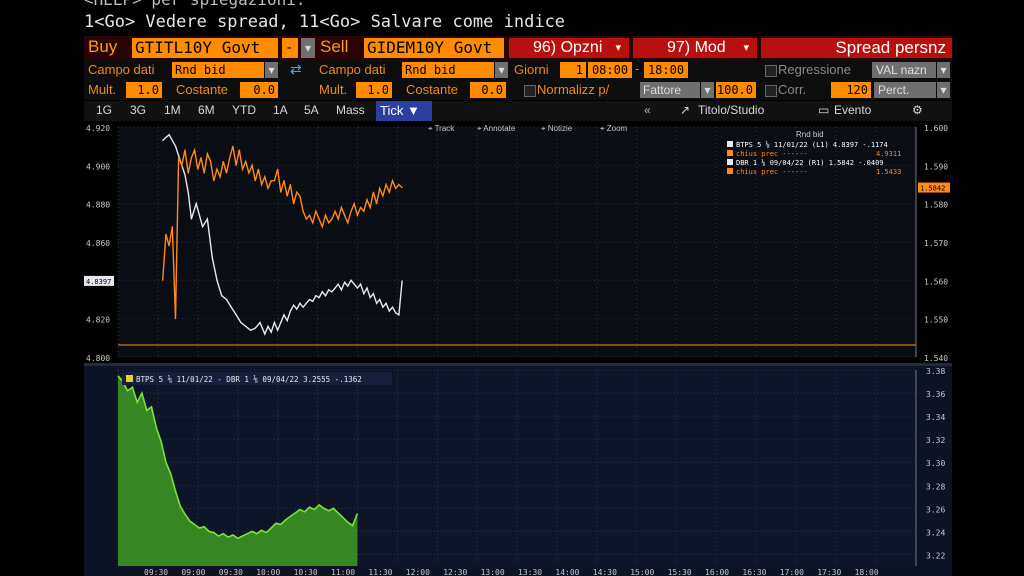  What do you see at coordinates (102, 89) in the screenshot?
I see `mult-label-1: Mult.` at bounding box center [102, 89].